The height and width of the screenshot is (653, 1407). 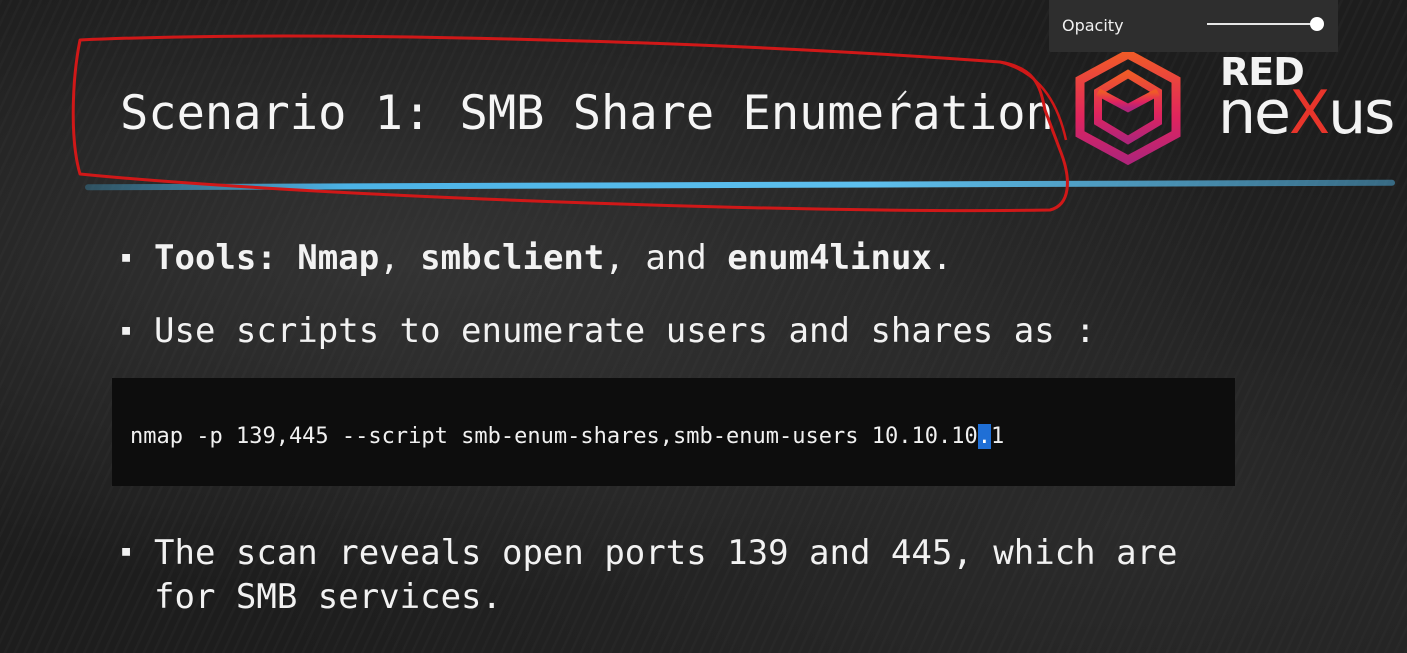 What do you see at coordinates (984, 436) in the screenshot?
I see `text-selection: .` at bounding box center [984, 436].